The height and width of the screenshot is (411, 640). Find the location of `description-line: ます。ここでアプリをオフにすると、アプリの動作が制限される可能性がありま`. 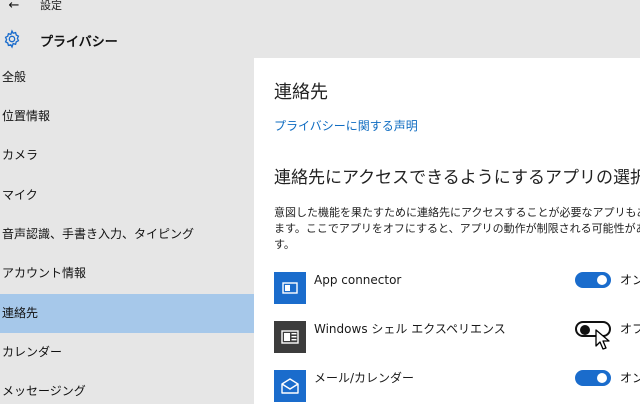

description-line: ます。ここでアプリをオフにすると、アプリの動作が制限される可能性がありま is located at coordinates (457, 228).